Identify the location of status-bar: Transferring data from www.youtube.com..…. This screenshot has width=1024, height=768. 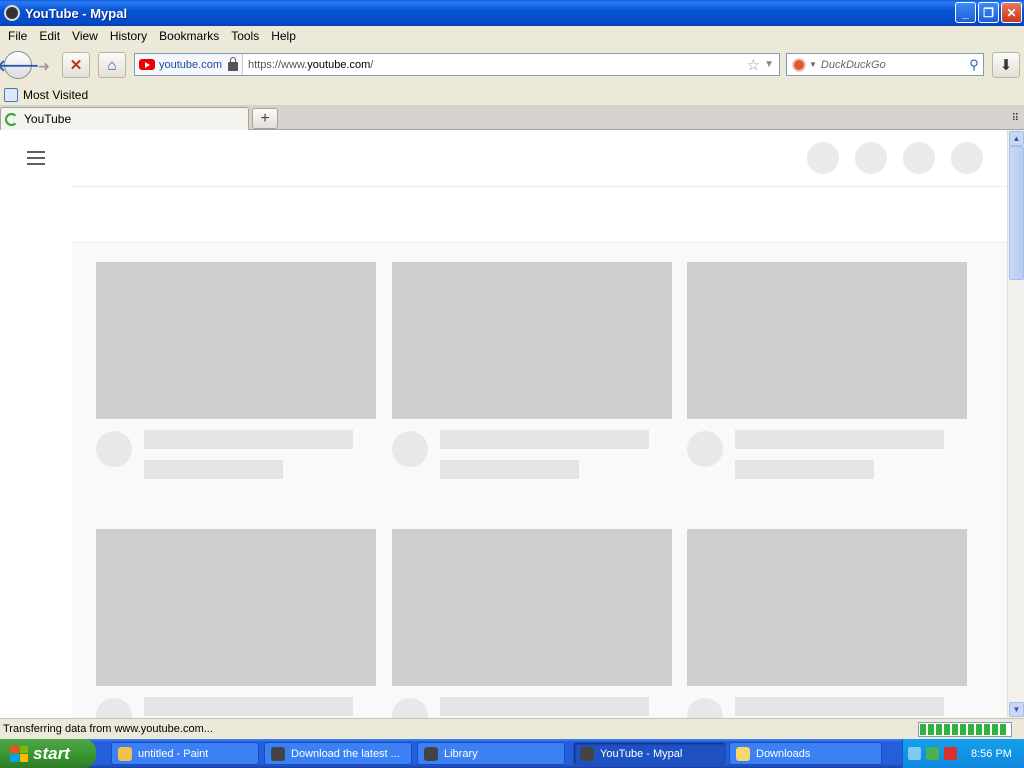
(512, 728).